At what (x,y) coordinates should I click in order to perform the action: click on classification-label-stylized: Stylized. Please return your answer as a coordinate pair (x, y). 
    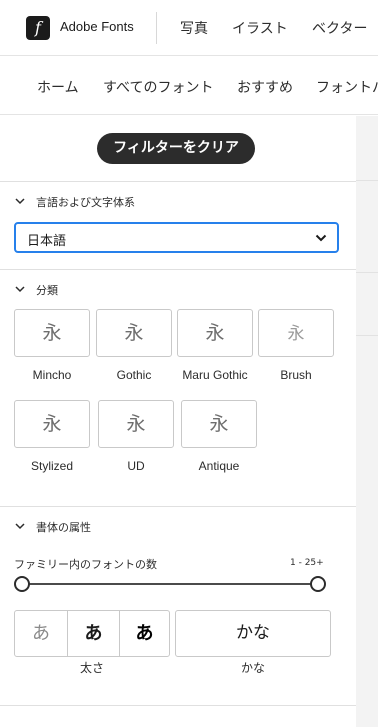
    Looking at the image, I should click on (52, 466).